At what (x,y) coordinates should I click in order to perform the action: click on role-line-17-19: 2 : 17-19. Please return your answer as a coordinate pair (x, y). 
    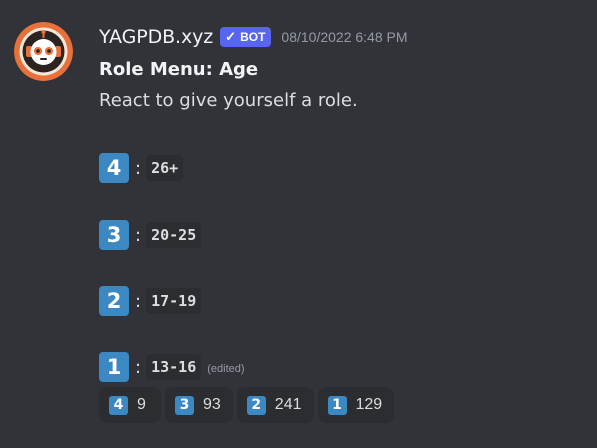
    Looking at the image, I should click on (150, 301).